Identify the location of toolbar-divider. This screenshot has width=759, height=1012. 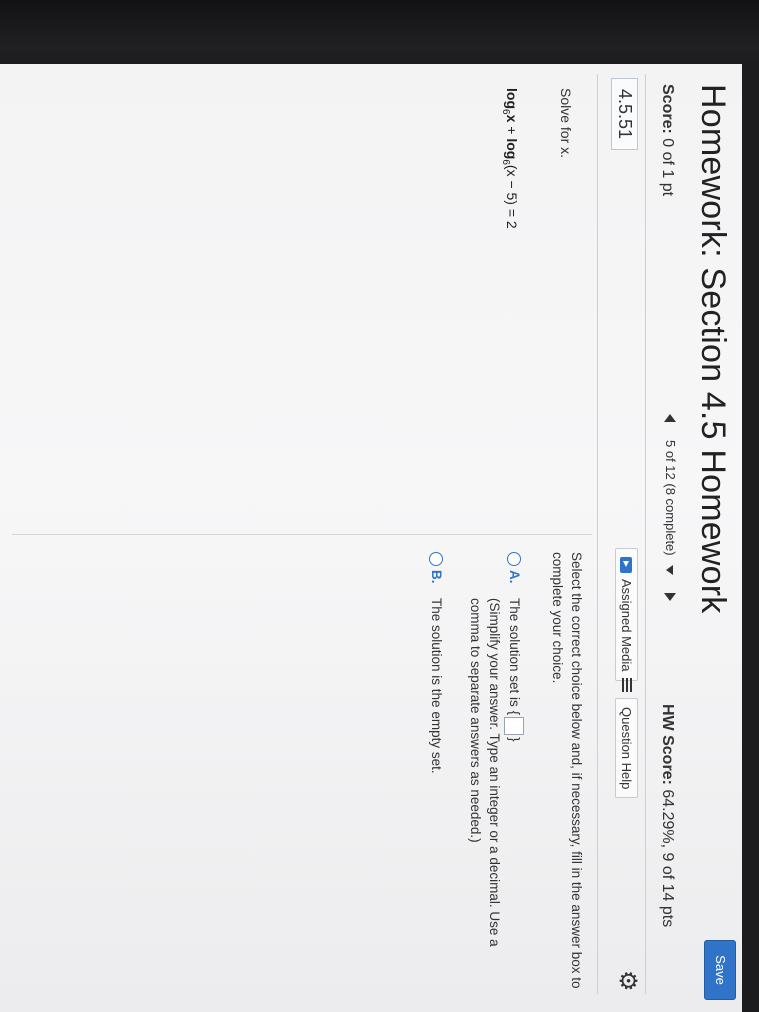
(597, 534).